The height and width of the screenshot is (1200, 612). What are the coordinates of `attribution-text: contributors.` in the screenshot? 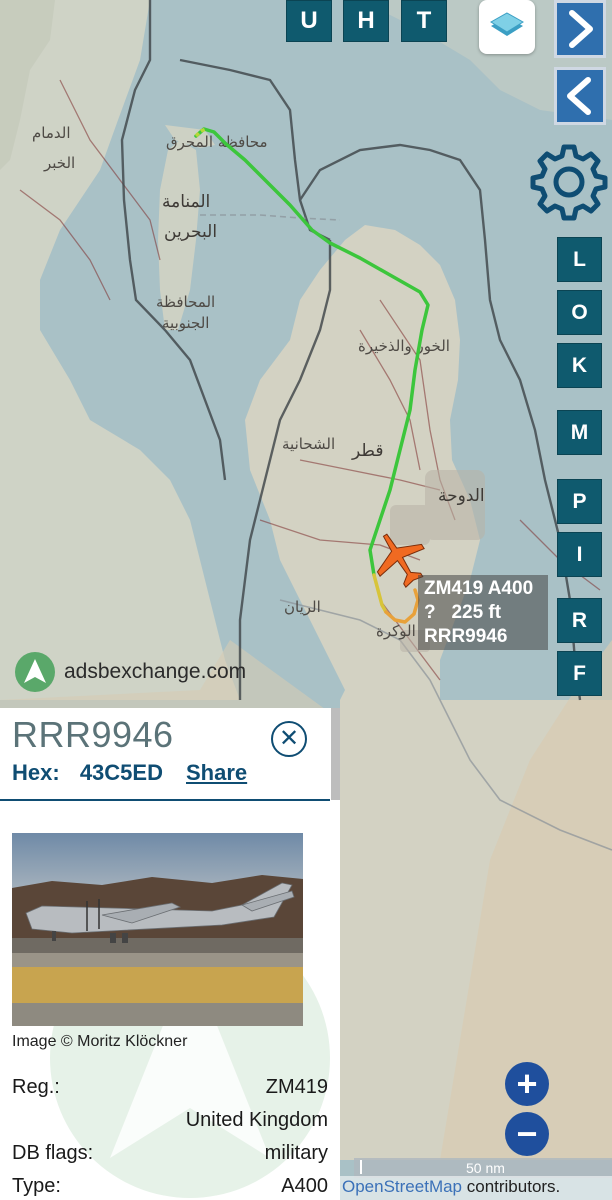 It's located at (511, 1186).